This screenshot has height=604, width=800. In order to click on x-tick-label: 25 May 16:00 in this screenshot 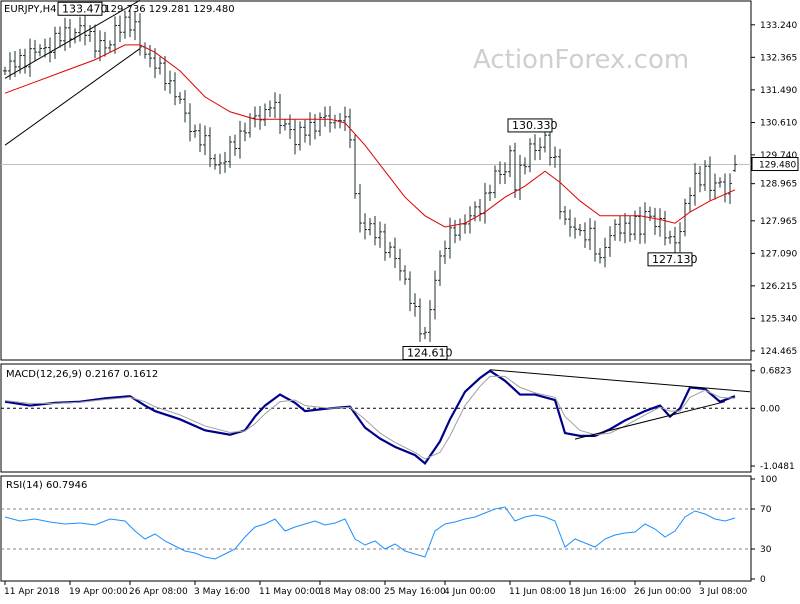, I will do `click(415, 592)`.